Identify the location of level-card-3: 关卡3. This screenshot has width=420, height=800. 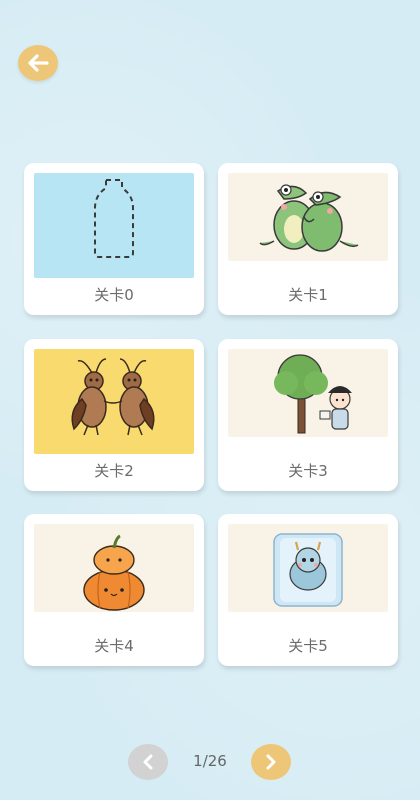
(308, 415).